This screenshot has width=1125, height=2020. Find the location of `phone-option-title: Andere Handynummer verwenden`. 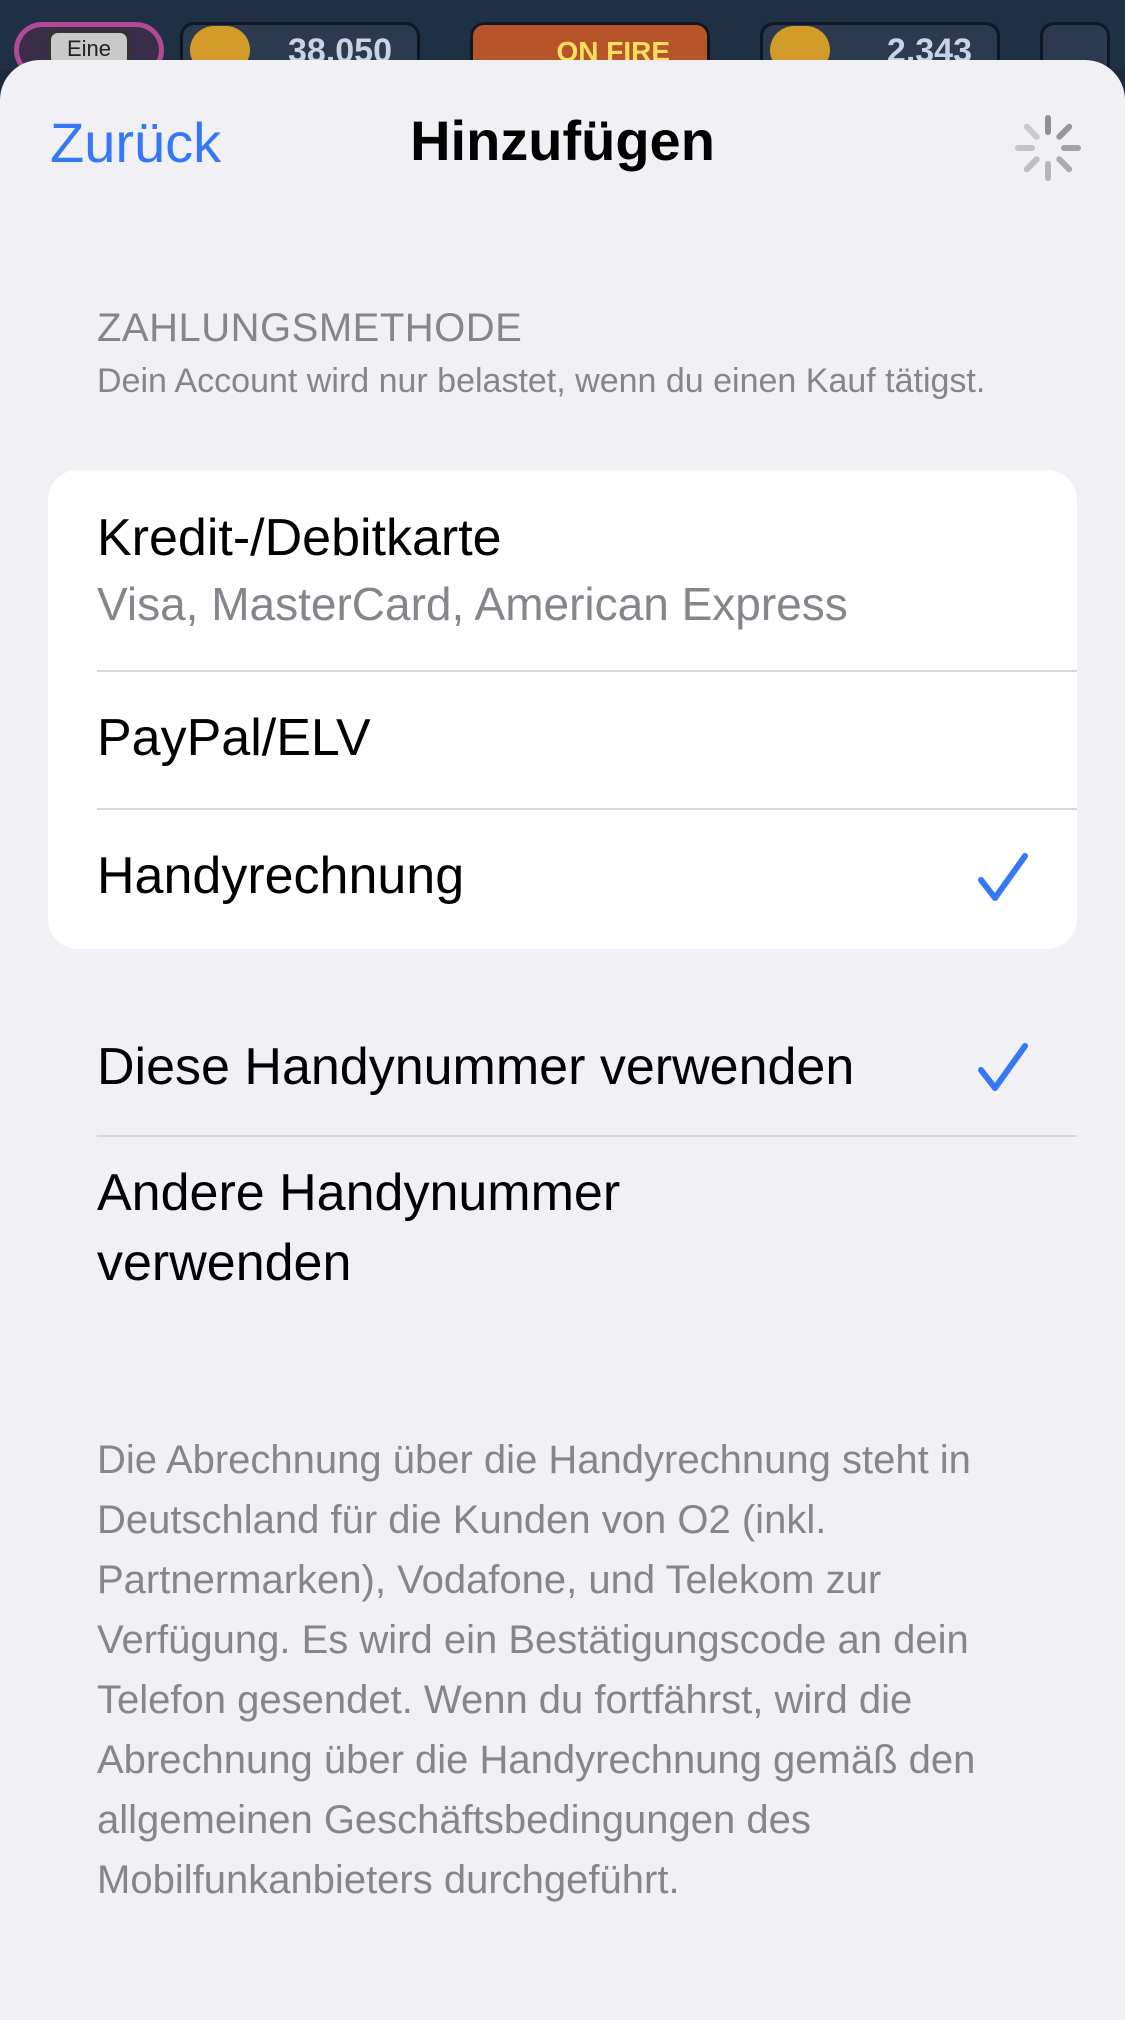

phone-option-title: Andere Handynummer verwenden is located at coordinates (359, 1228).